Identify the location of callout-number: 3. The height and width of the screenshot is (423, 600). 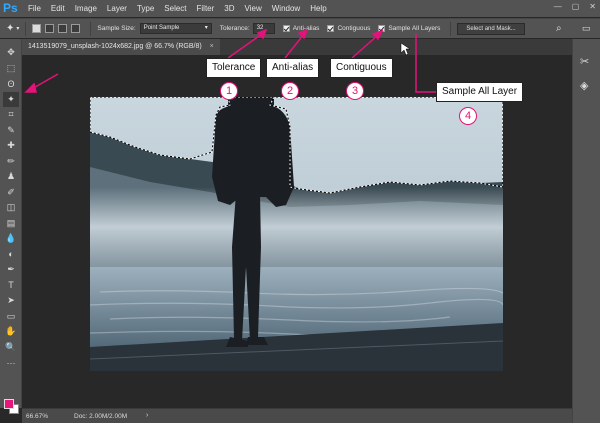
(355, 91).